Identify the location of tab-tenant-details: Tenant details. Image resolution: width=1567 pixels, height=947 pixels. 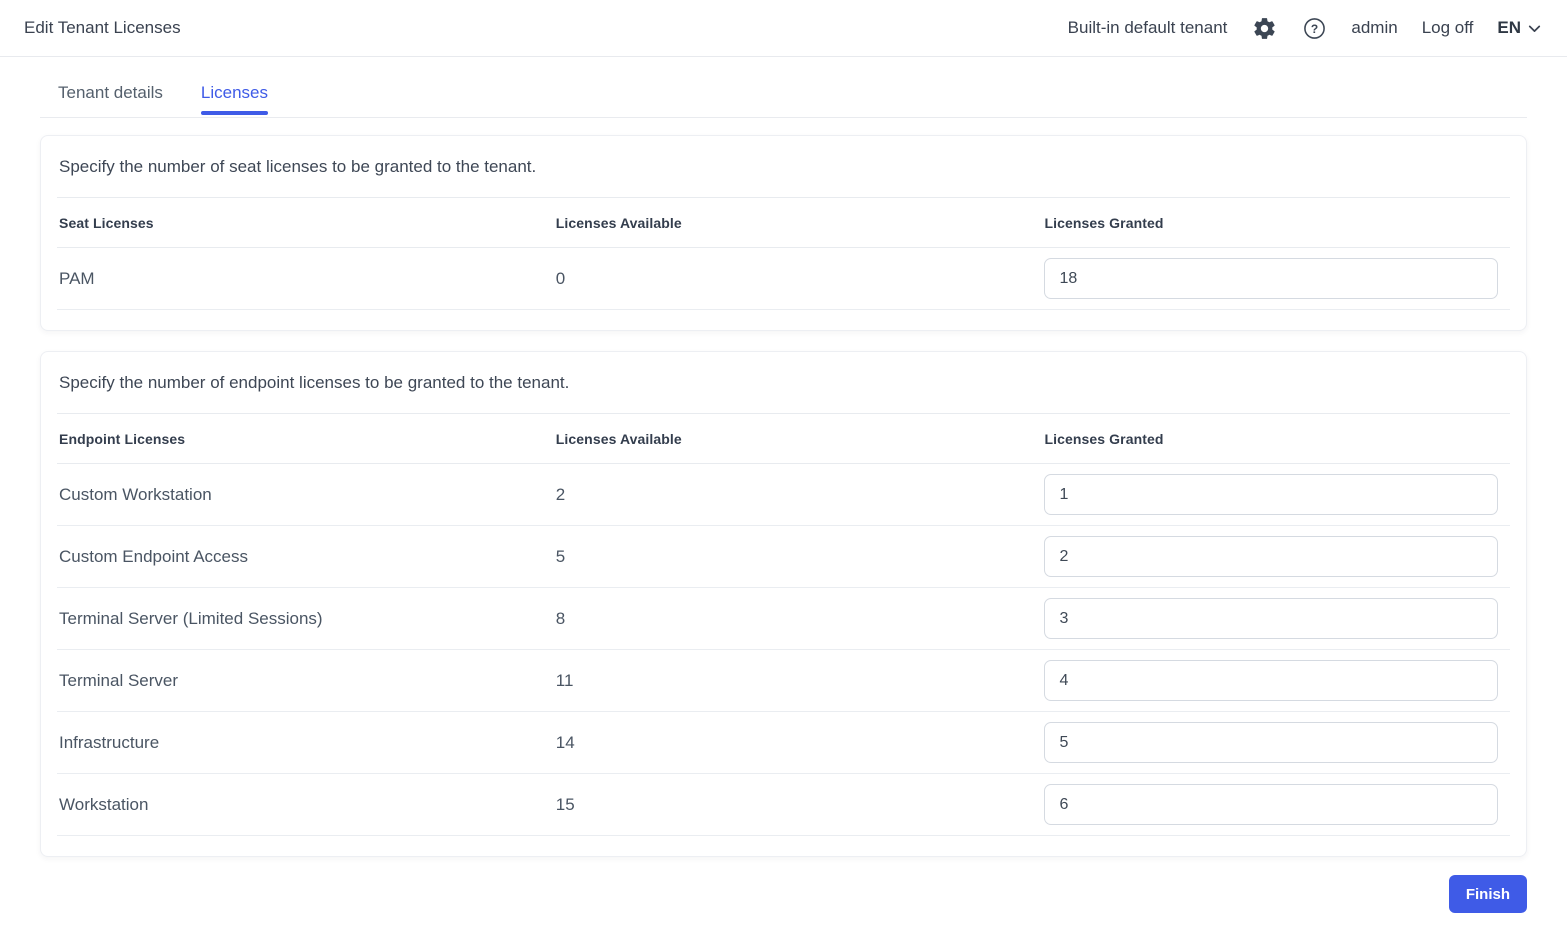
(110, 100).